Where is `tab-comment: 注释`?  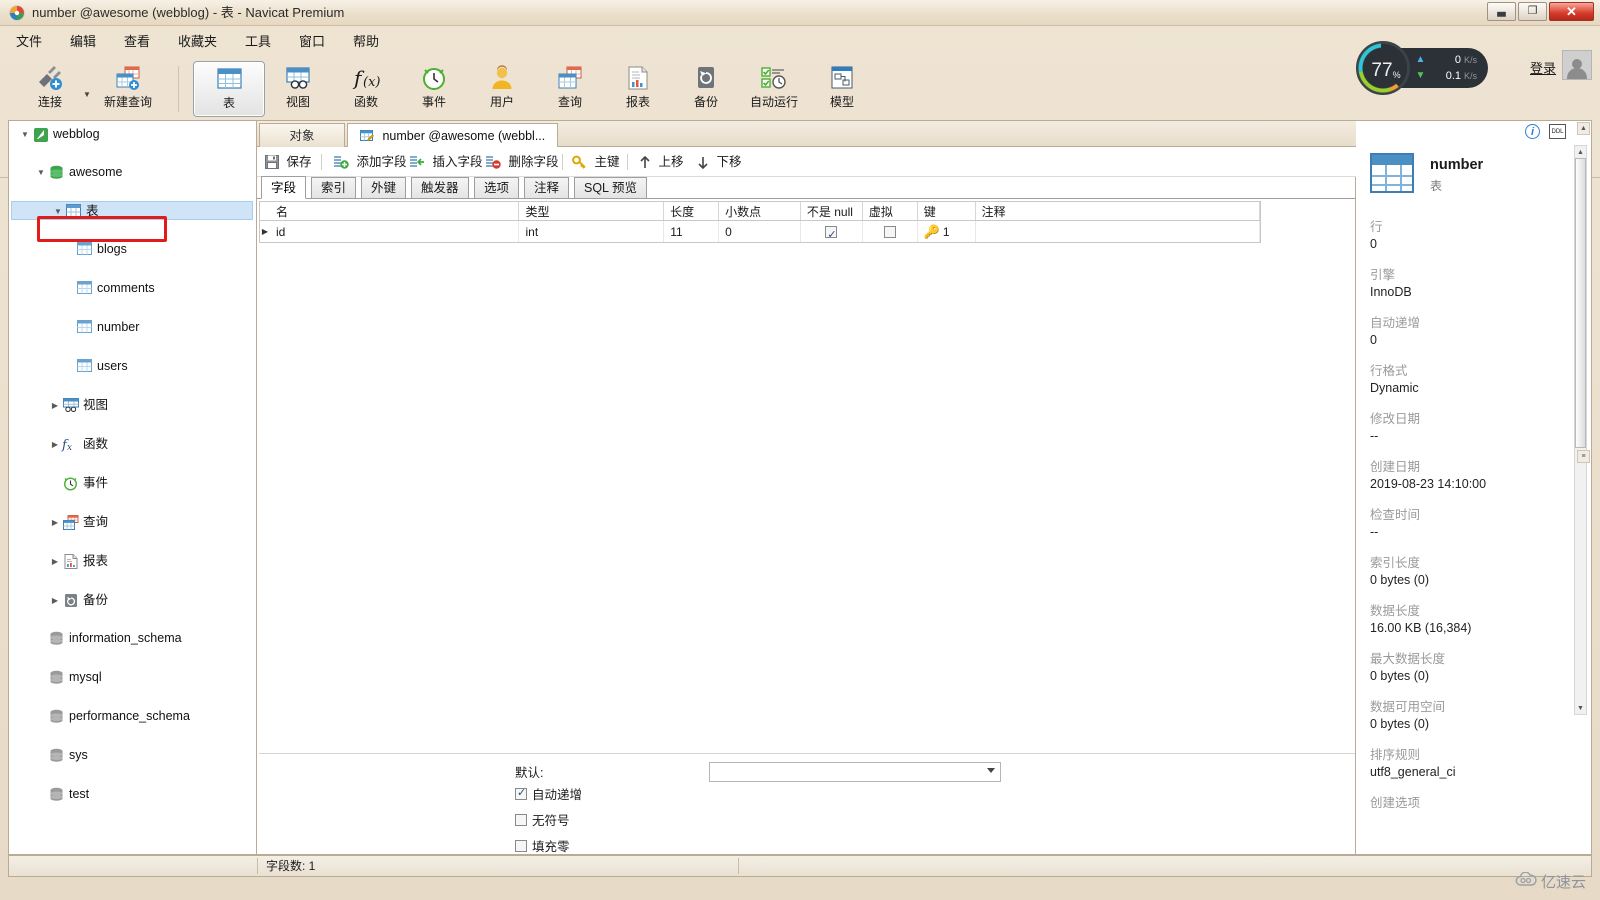 tab-comment: 注释 is located at coordinates (547, 188).